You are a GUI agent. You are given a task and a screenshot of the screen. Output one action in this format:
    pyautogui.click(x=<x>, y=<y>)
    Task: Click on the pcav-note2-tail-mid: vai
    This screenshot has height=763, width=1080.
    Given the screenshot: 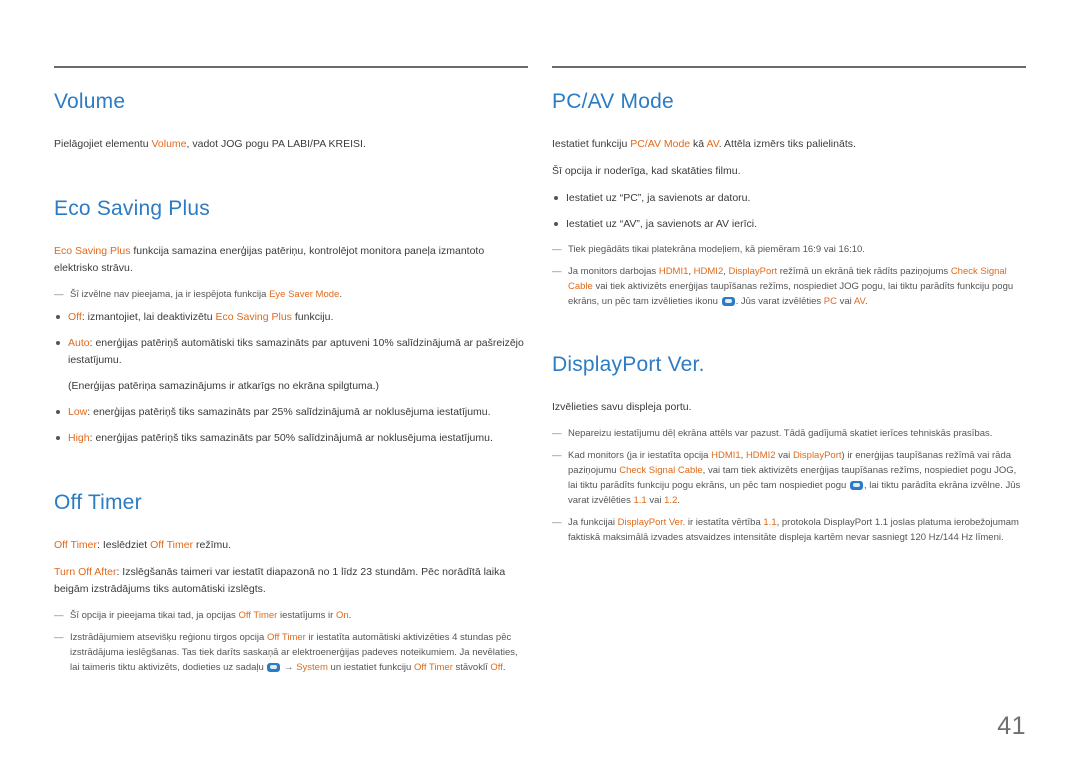 What is the action you would take?
    pyautogui.click(x=845, y=301)
    